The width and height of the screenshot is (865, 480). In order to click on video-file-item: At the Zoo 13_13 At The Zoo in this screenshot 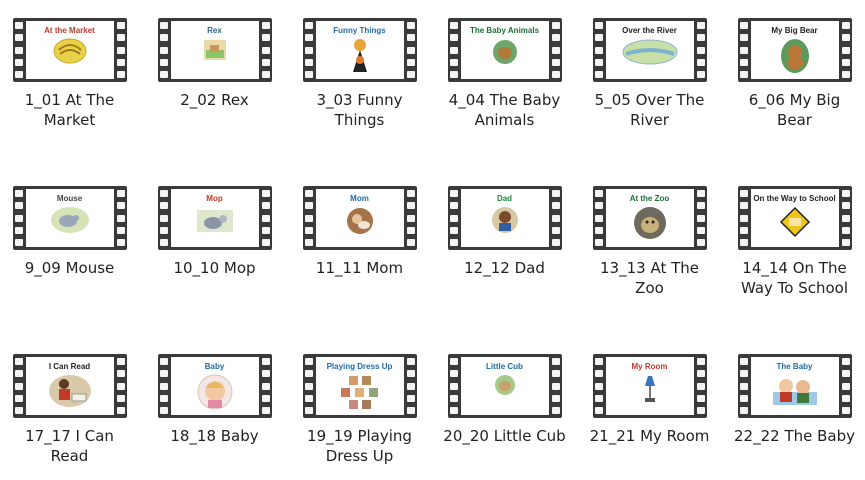, I will do `click(649, 252)`.